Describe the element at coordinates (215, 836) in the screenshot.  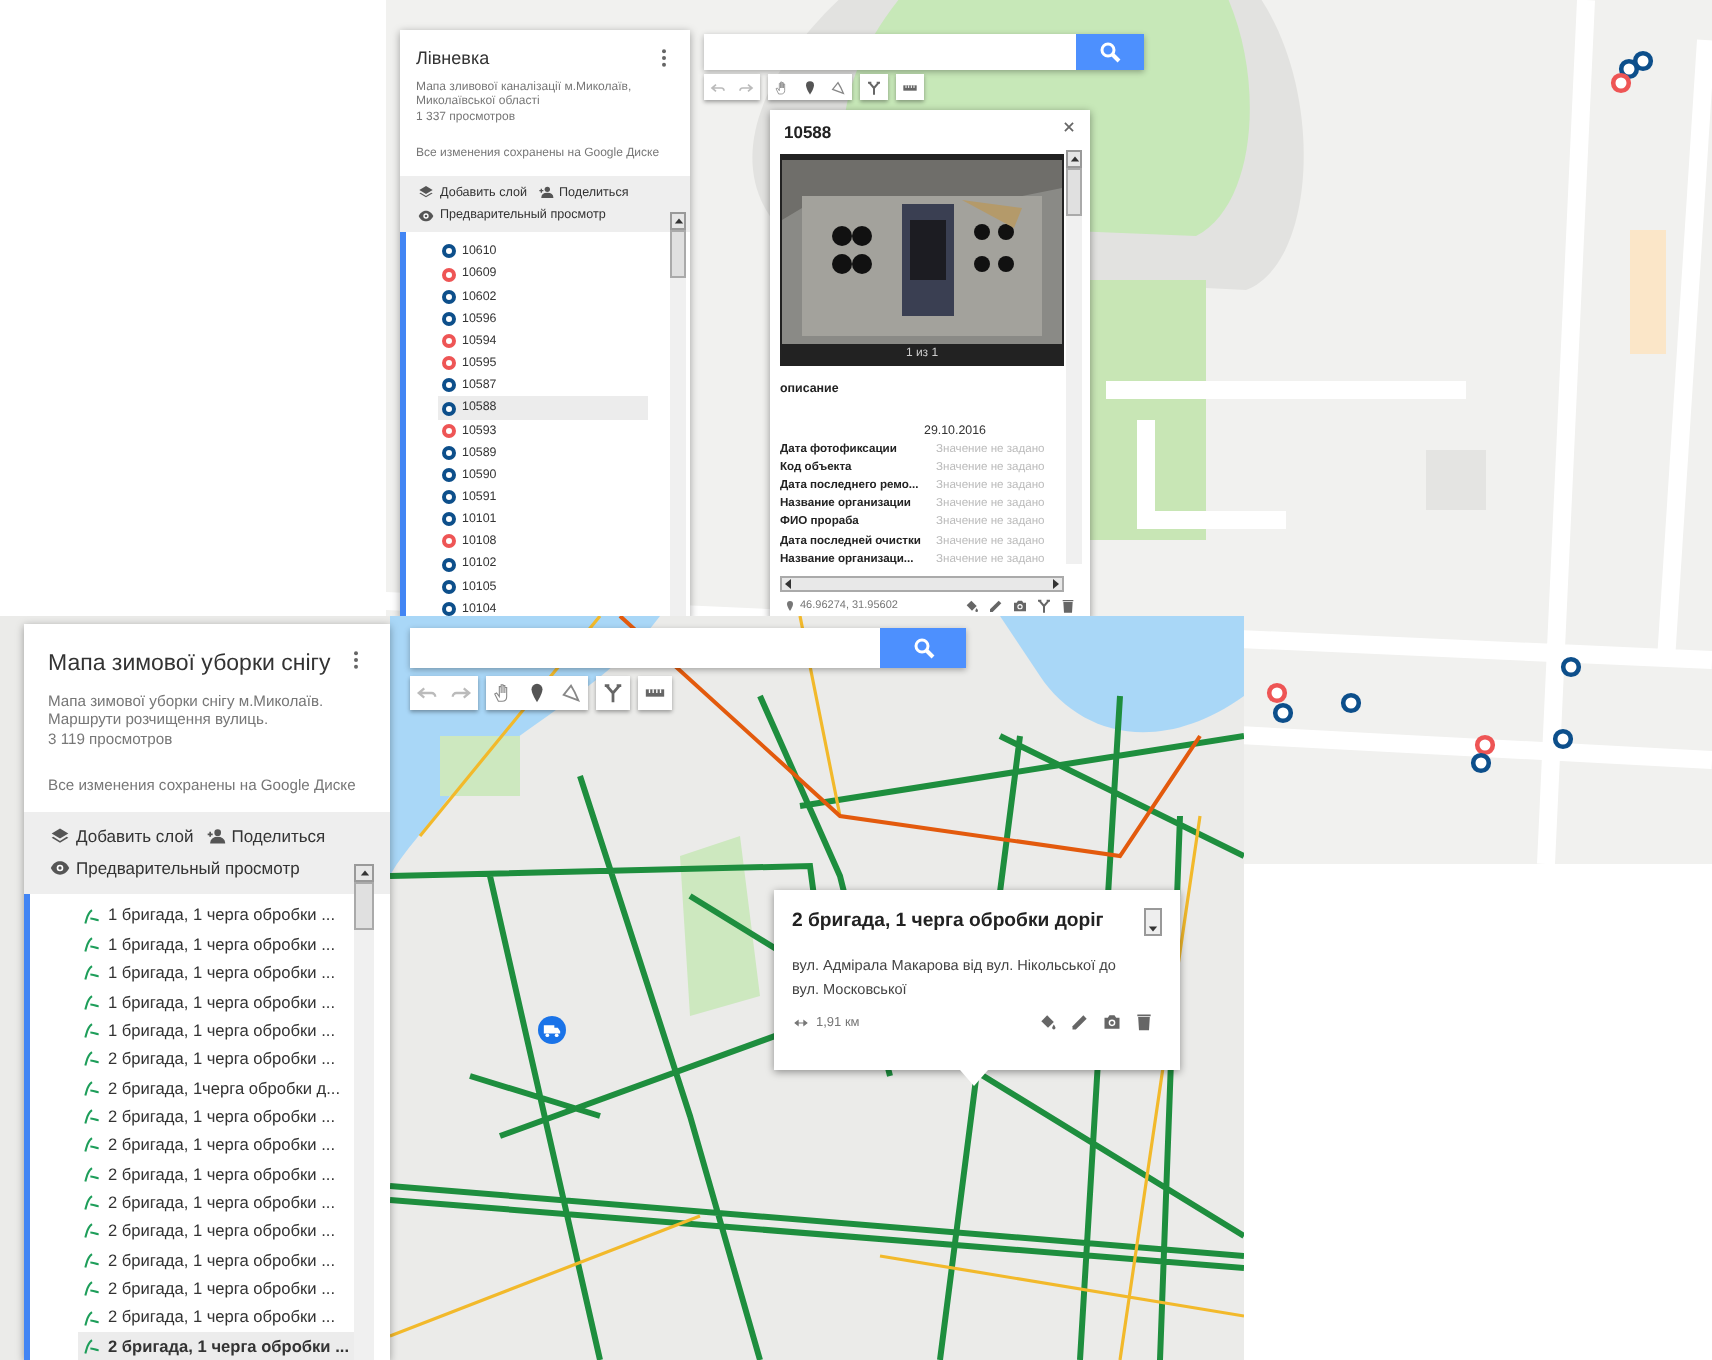
I see `person-add-icon` at that location.